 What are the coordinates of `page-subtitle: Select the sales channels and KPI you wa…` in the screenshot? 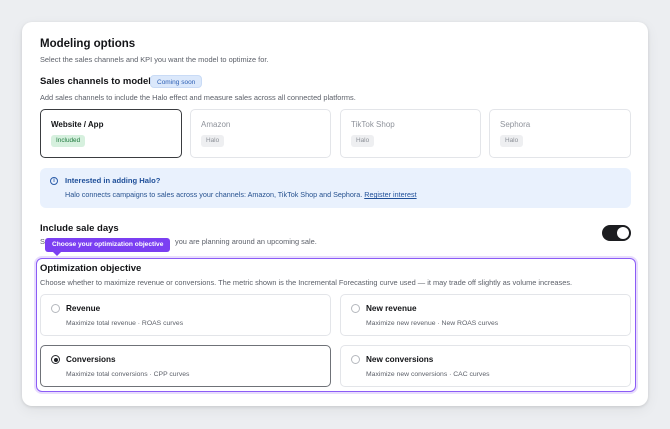 It's located at (154, 59).